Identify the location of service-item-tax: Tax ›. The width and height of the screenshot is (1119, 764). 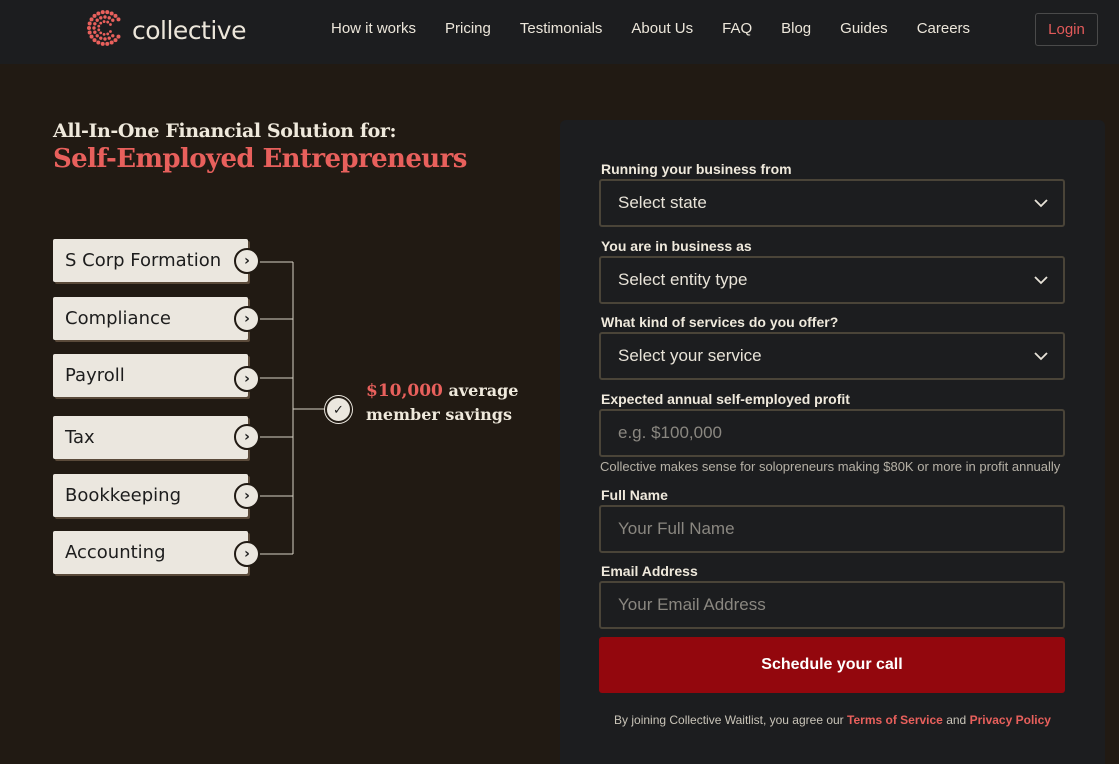
(156, 437).